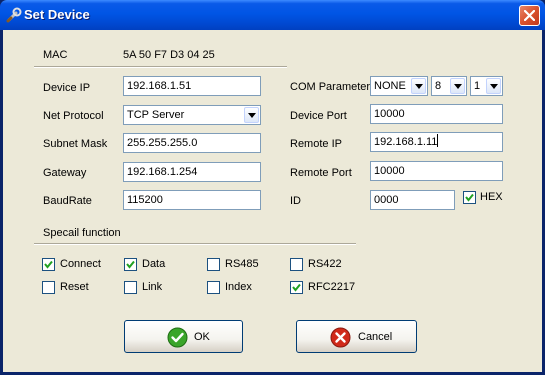  Describe the element at coordinates (160, 67) in the screenshot. I see `mac-separator` at that location.